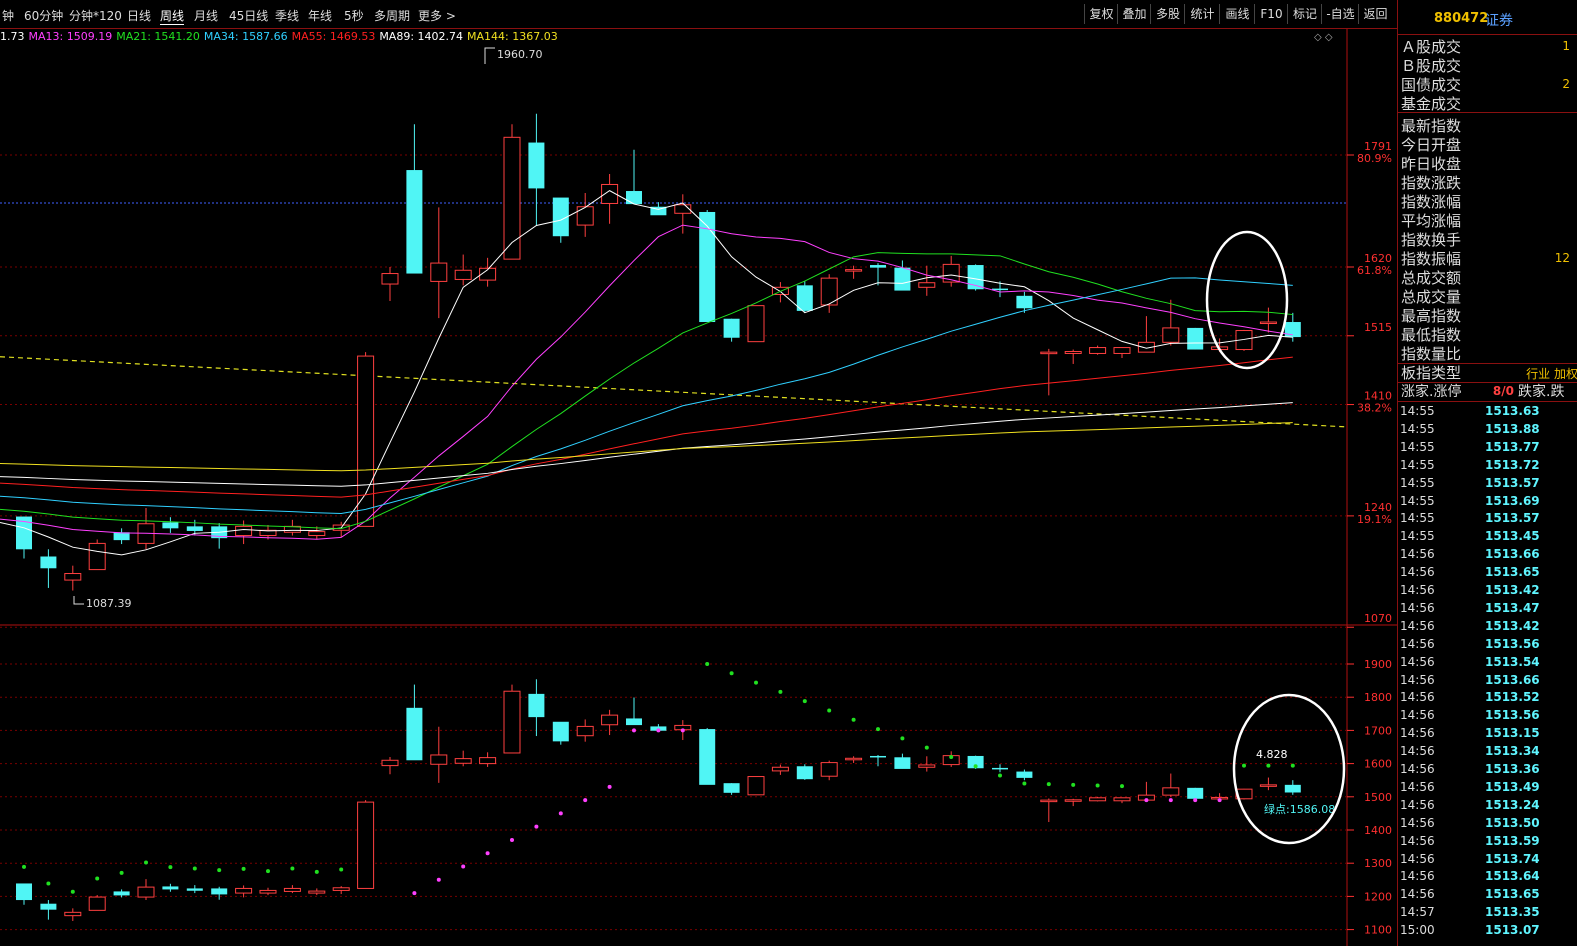  Describe the element at coordinates (95, 15) in the screenshot. I see `period-2: 分钟*120` at that location.